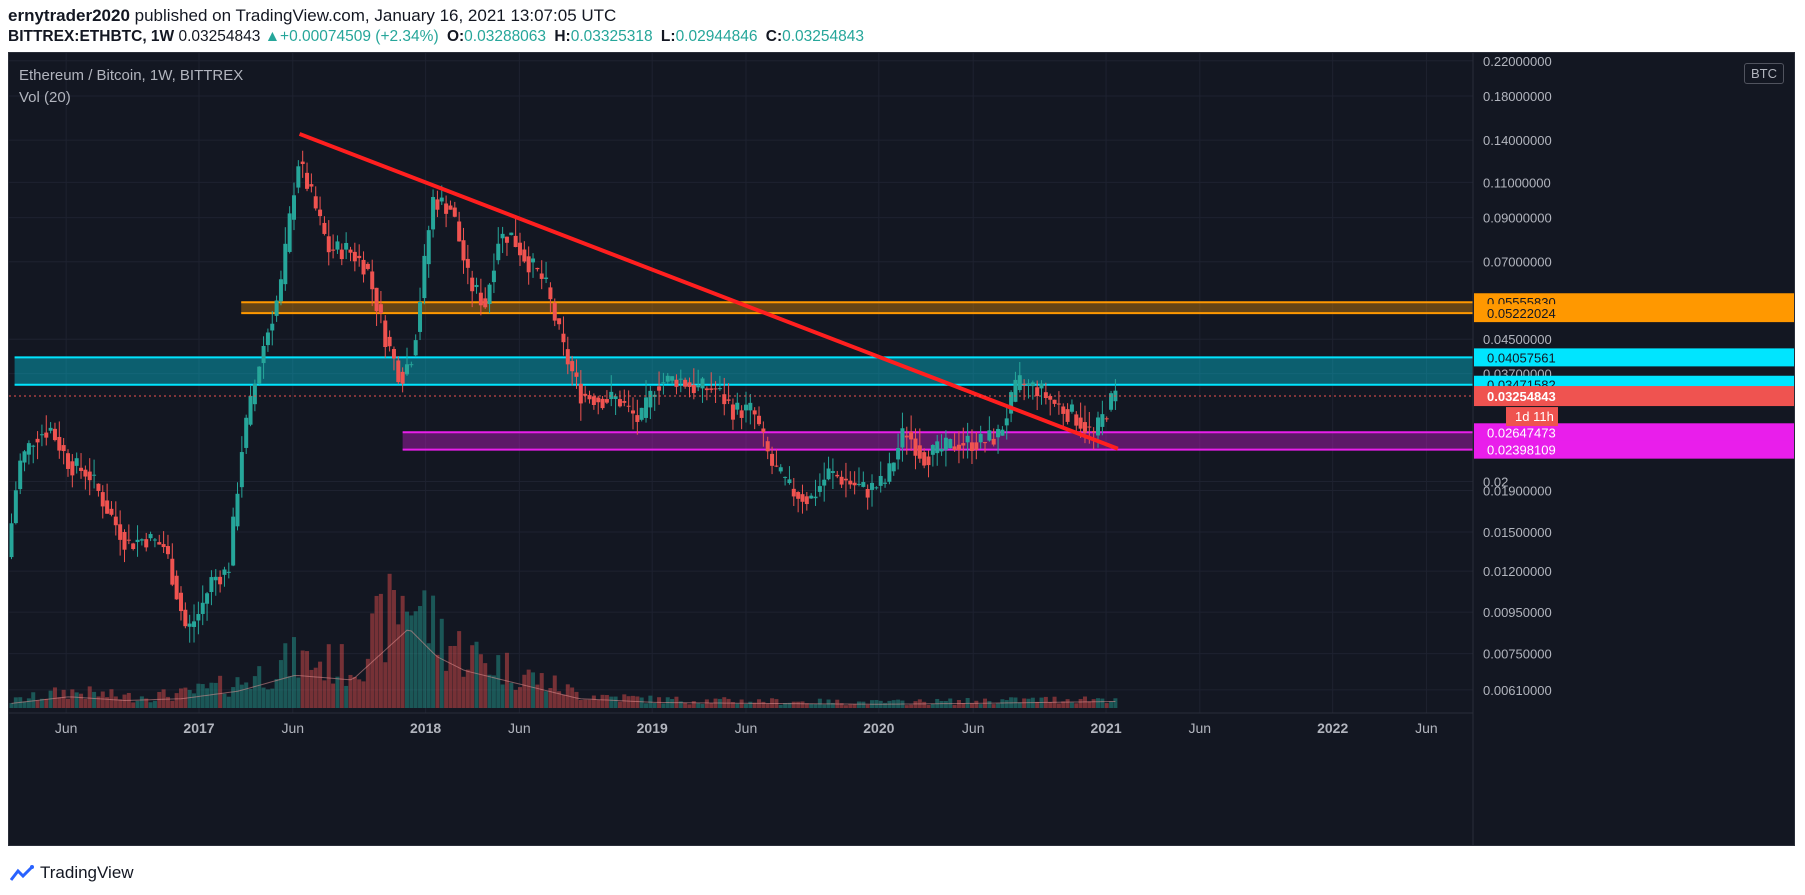 The image size is (1805, 895). I want to click on footer-brand: TradingView, so click(72, 873).